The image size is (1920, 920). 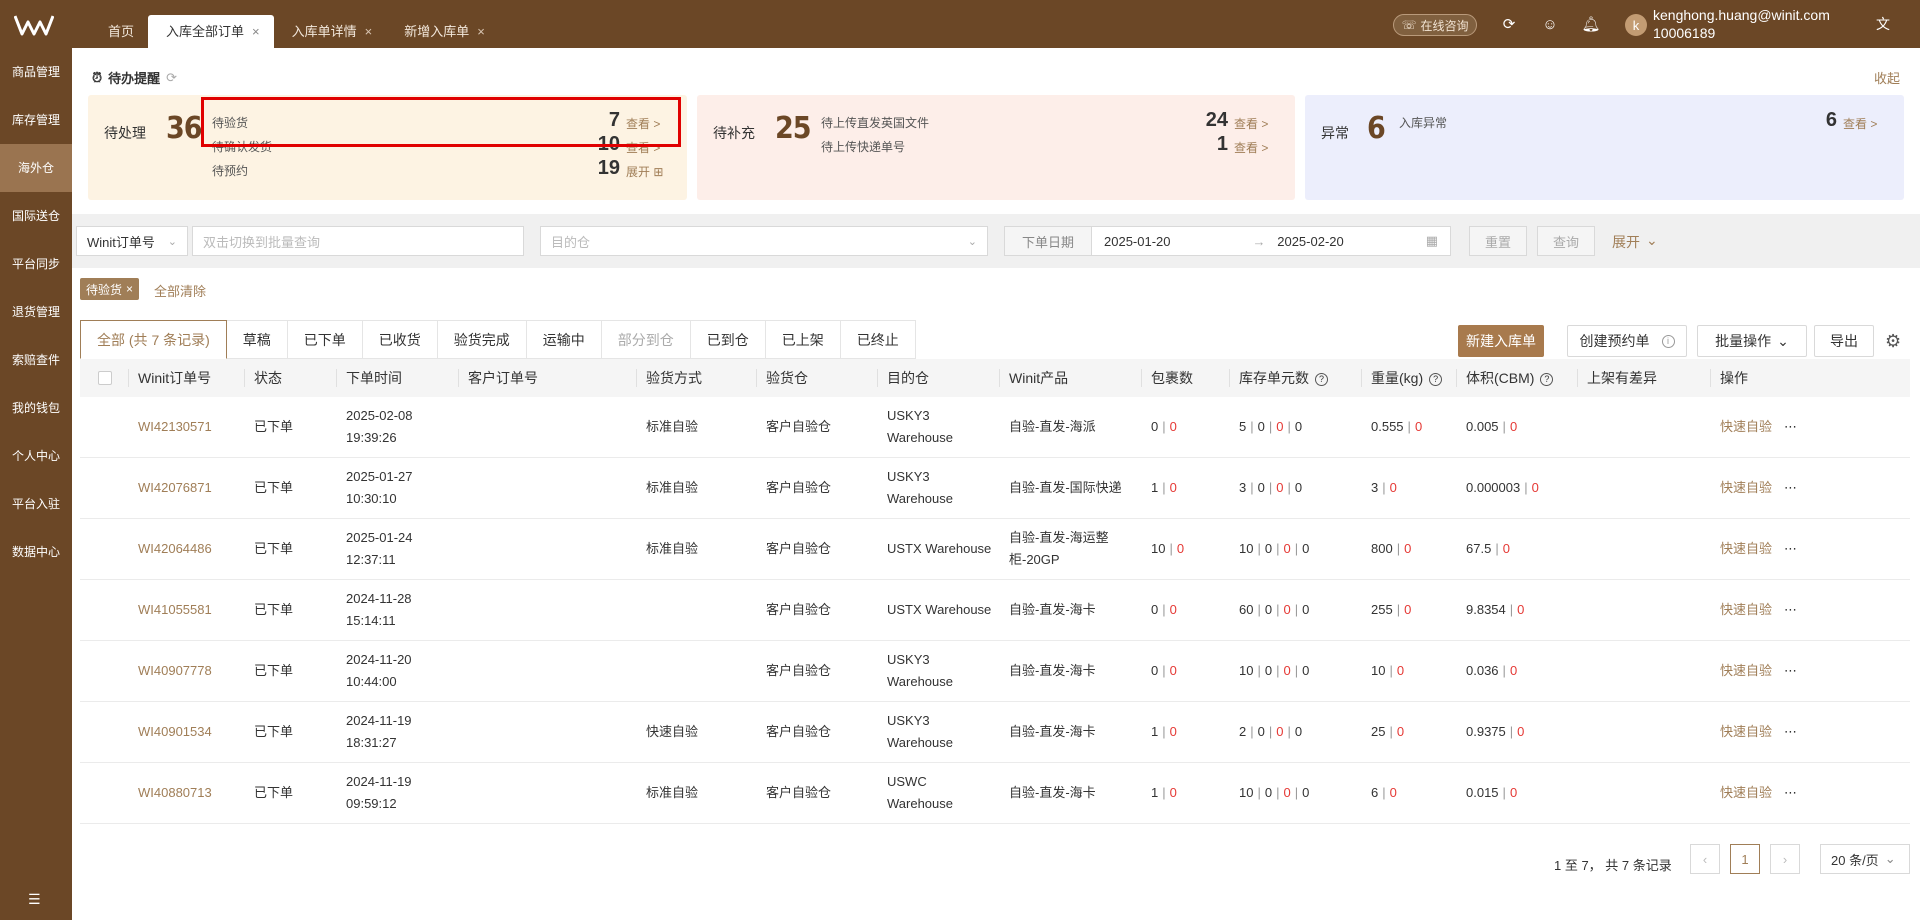 I want to click on reload-icon: ⟳, so click(x=171, y=78).